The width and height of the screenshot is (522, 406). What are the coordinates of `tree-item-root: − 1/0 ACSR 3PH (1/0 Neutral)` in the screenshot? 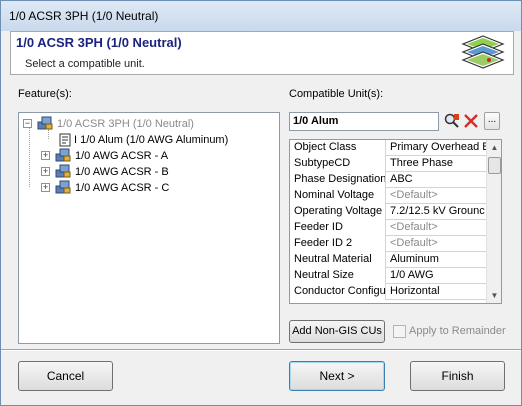 It's located at (148, 124).